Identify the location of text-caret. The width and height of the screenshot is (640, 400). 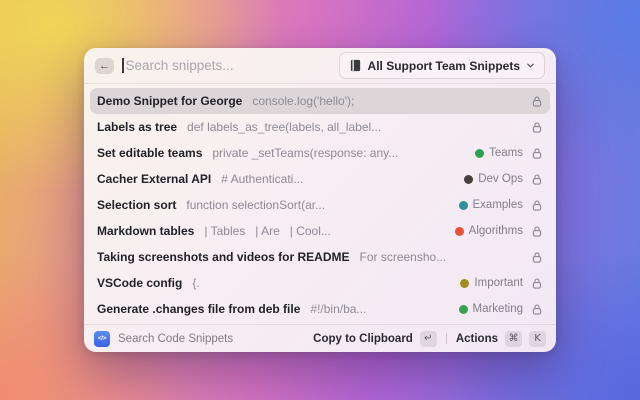
(123, 65).